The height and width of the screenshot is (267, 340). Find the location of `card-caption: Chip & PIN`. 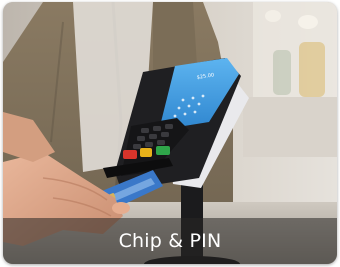

card-caption: Chip & PIN is located at coordinates (170, 240).